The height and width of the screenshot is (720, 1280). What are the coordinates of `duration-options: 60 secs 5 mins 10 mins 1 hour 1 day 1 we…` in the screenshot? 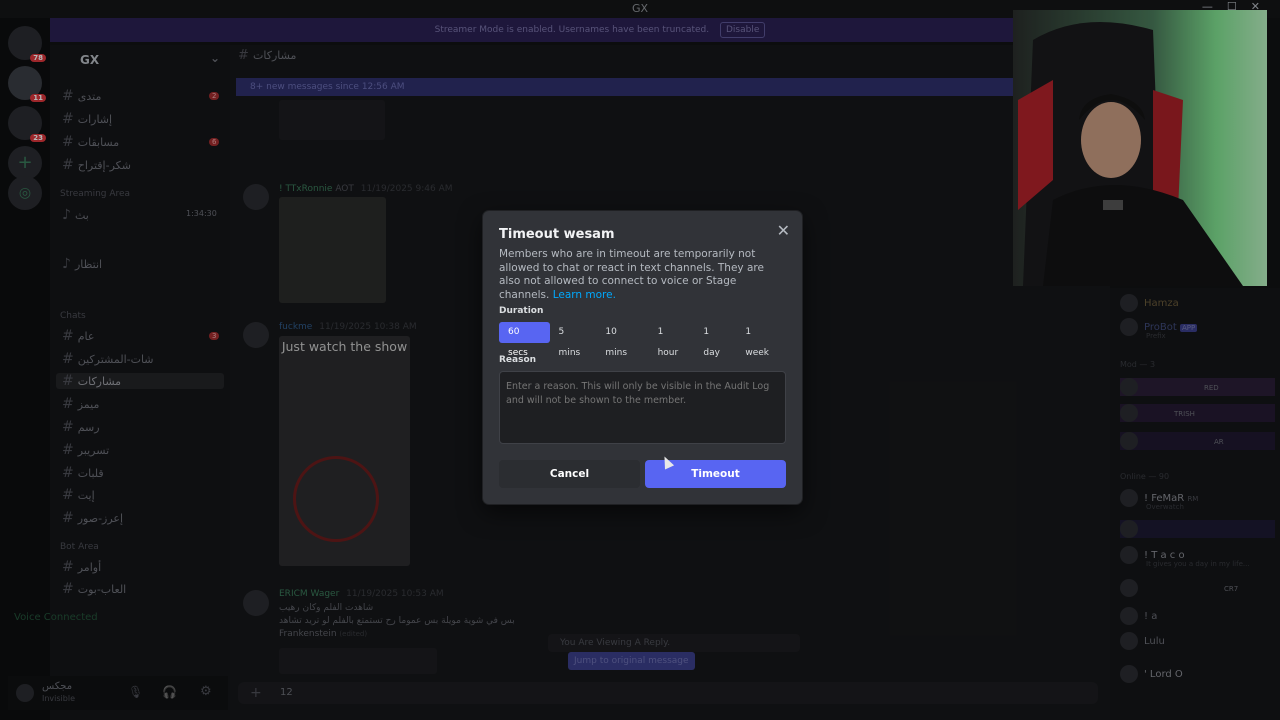 It's located at (642, 340).